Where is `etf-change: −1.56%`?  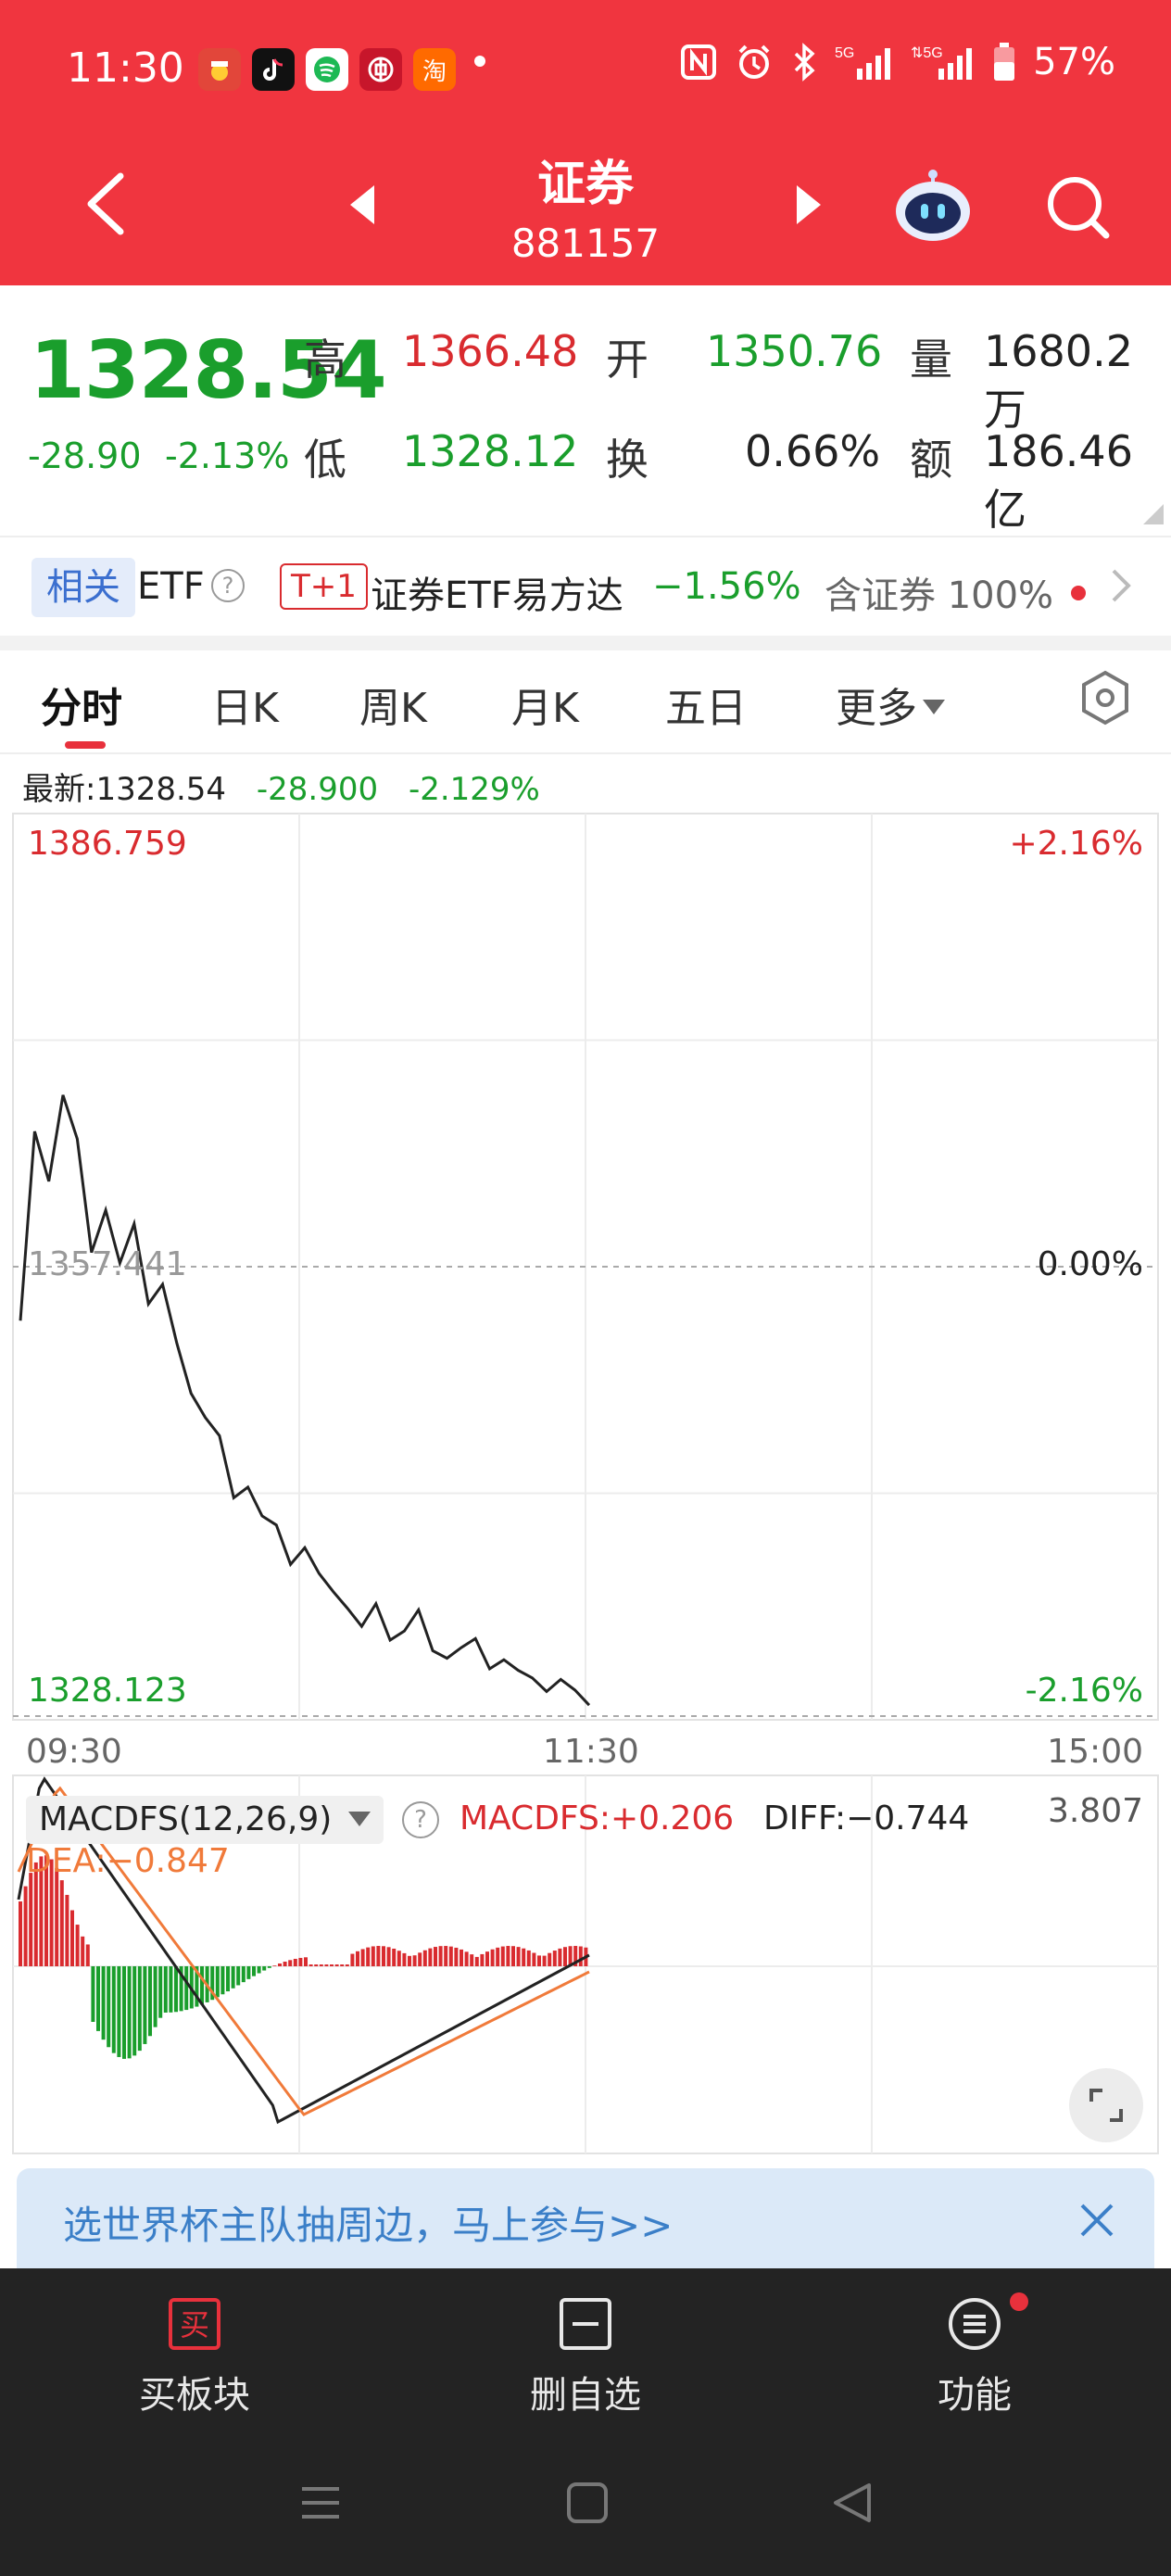 etf-change: −1.56% is located at coordinates (727, 586).